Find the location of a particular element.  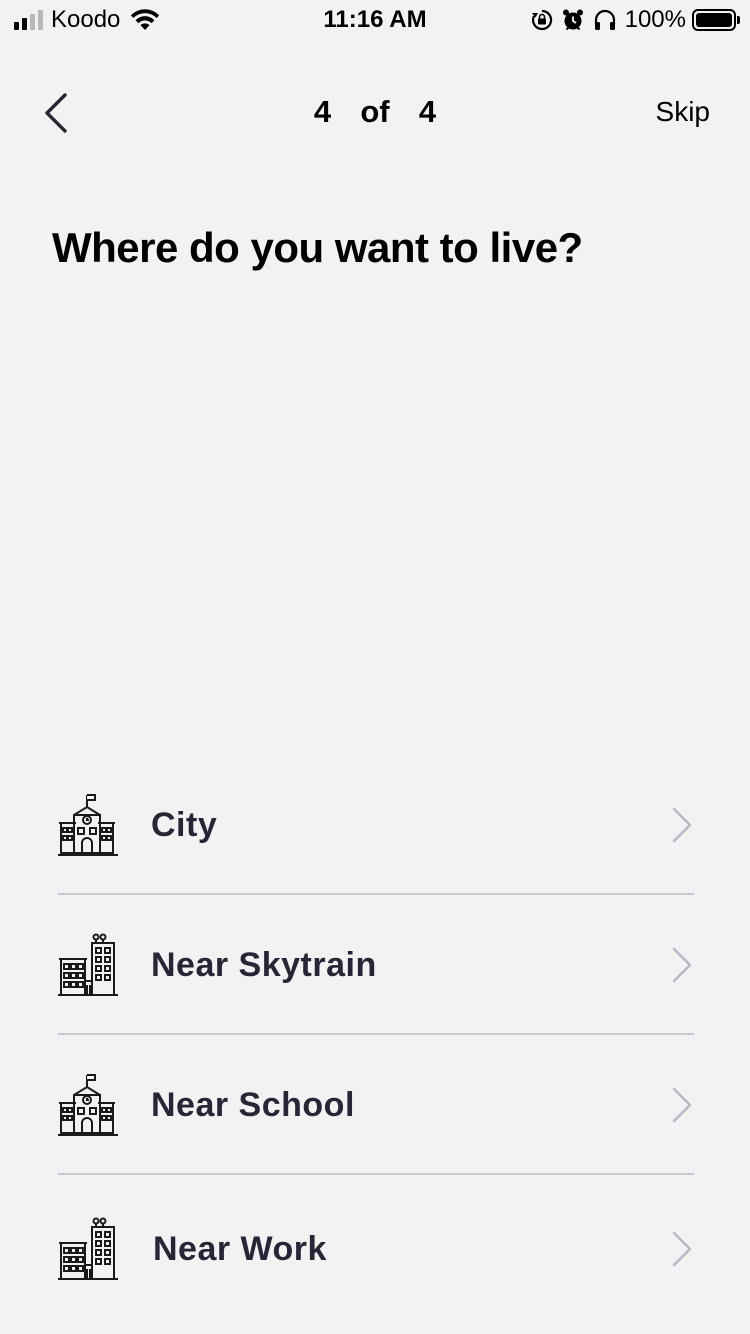

headphones-icon is located at coordinates (604, 19).